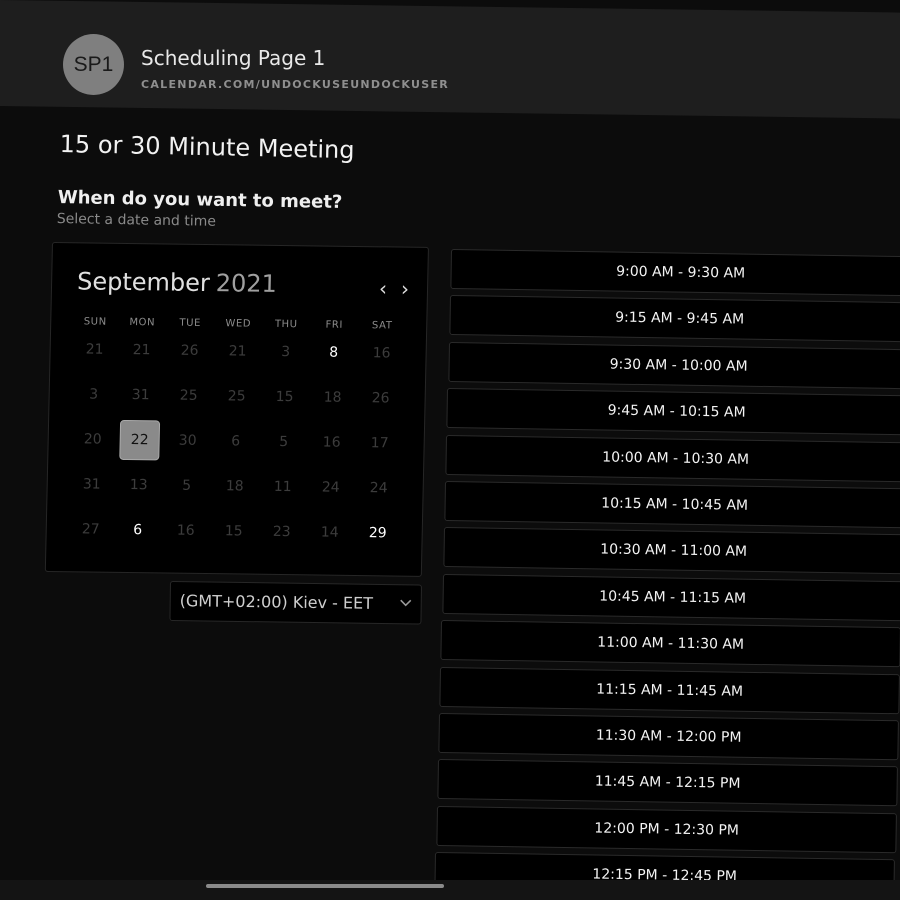  I want to click on chevron-right-icon: ›, so click(405, 288).